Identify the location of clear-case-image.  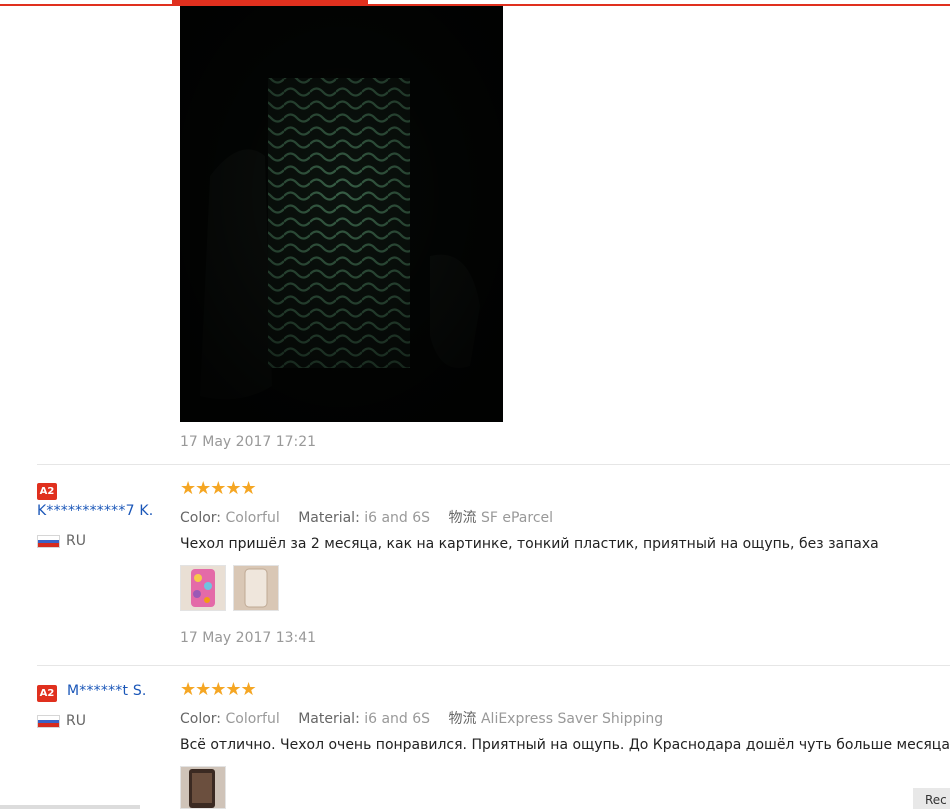
(256, 588).